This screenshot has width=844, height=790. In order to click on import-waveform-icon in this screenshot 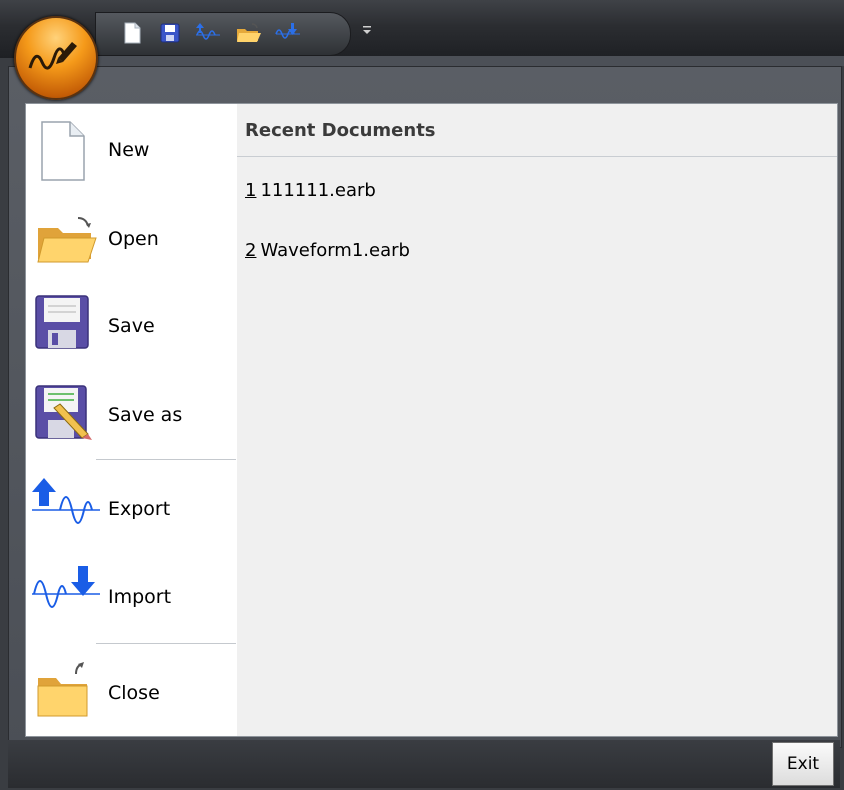, I will do `click(66, 596)`.